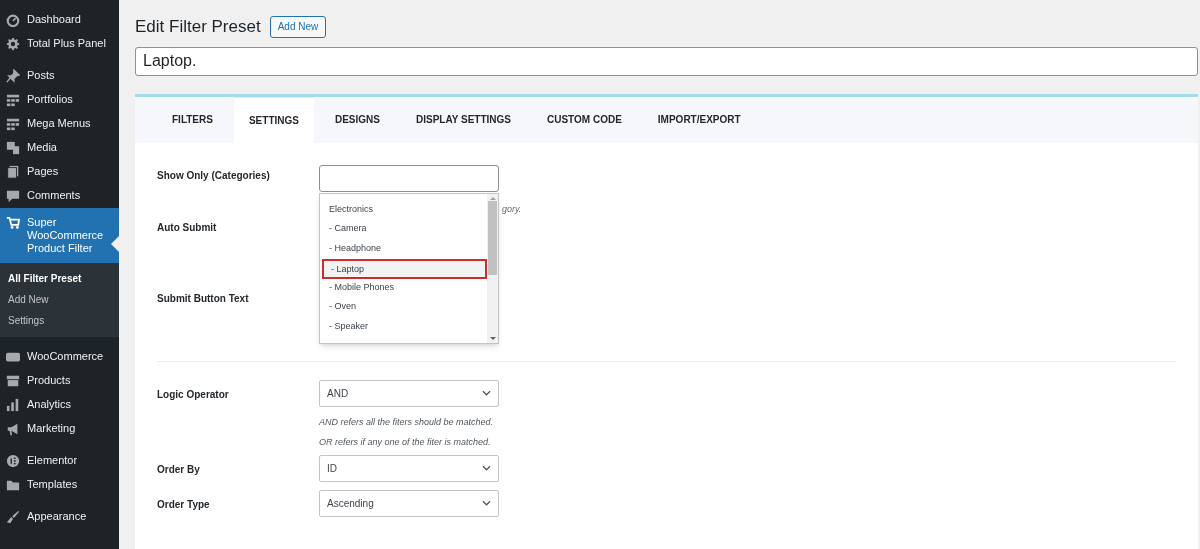 The height and width of the screenshot is (549, 1200). I want to click on scrollbar, so click(492, 268).